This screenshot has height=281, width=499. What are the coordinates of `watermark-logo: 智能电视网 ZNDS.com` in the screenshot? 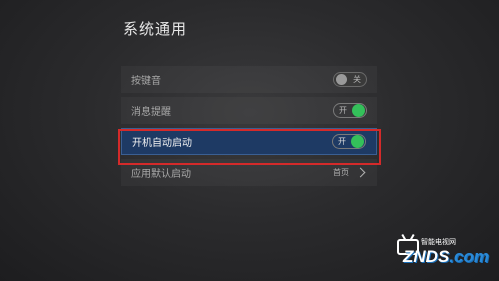 It's located at (443, 251).